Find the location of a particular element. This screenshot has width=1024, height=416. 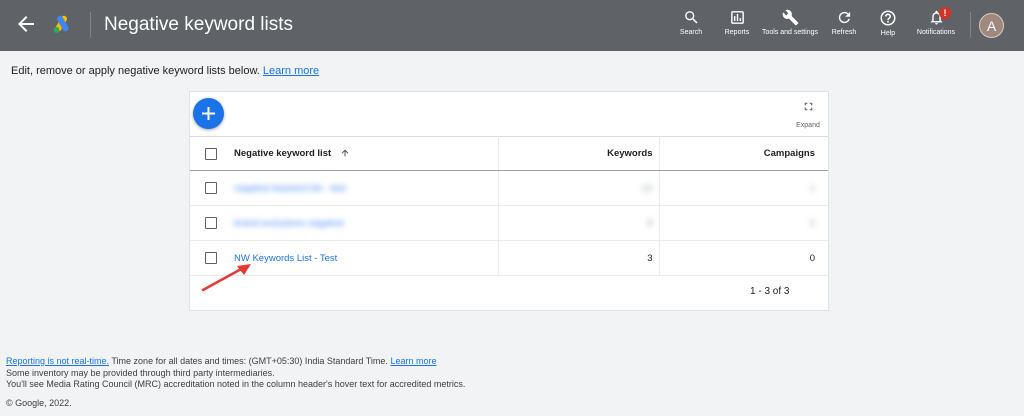

account-avatar: A is located at coordinates (991, 25).